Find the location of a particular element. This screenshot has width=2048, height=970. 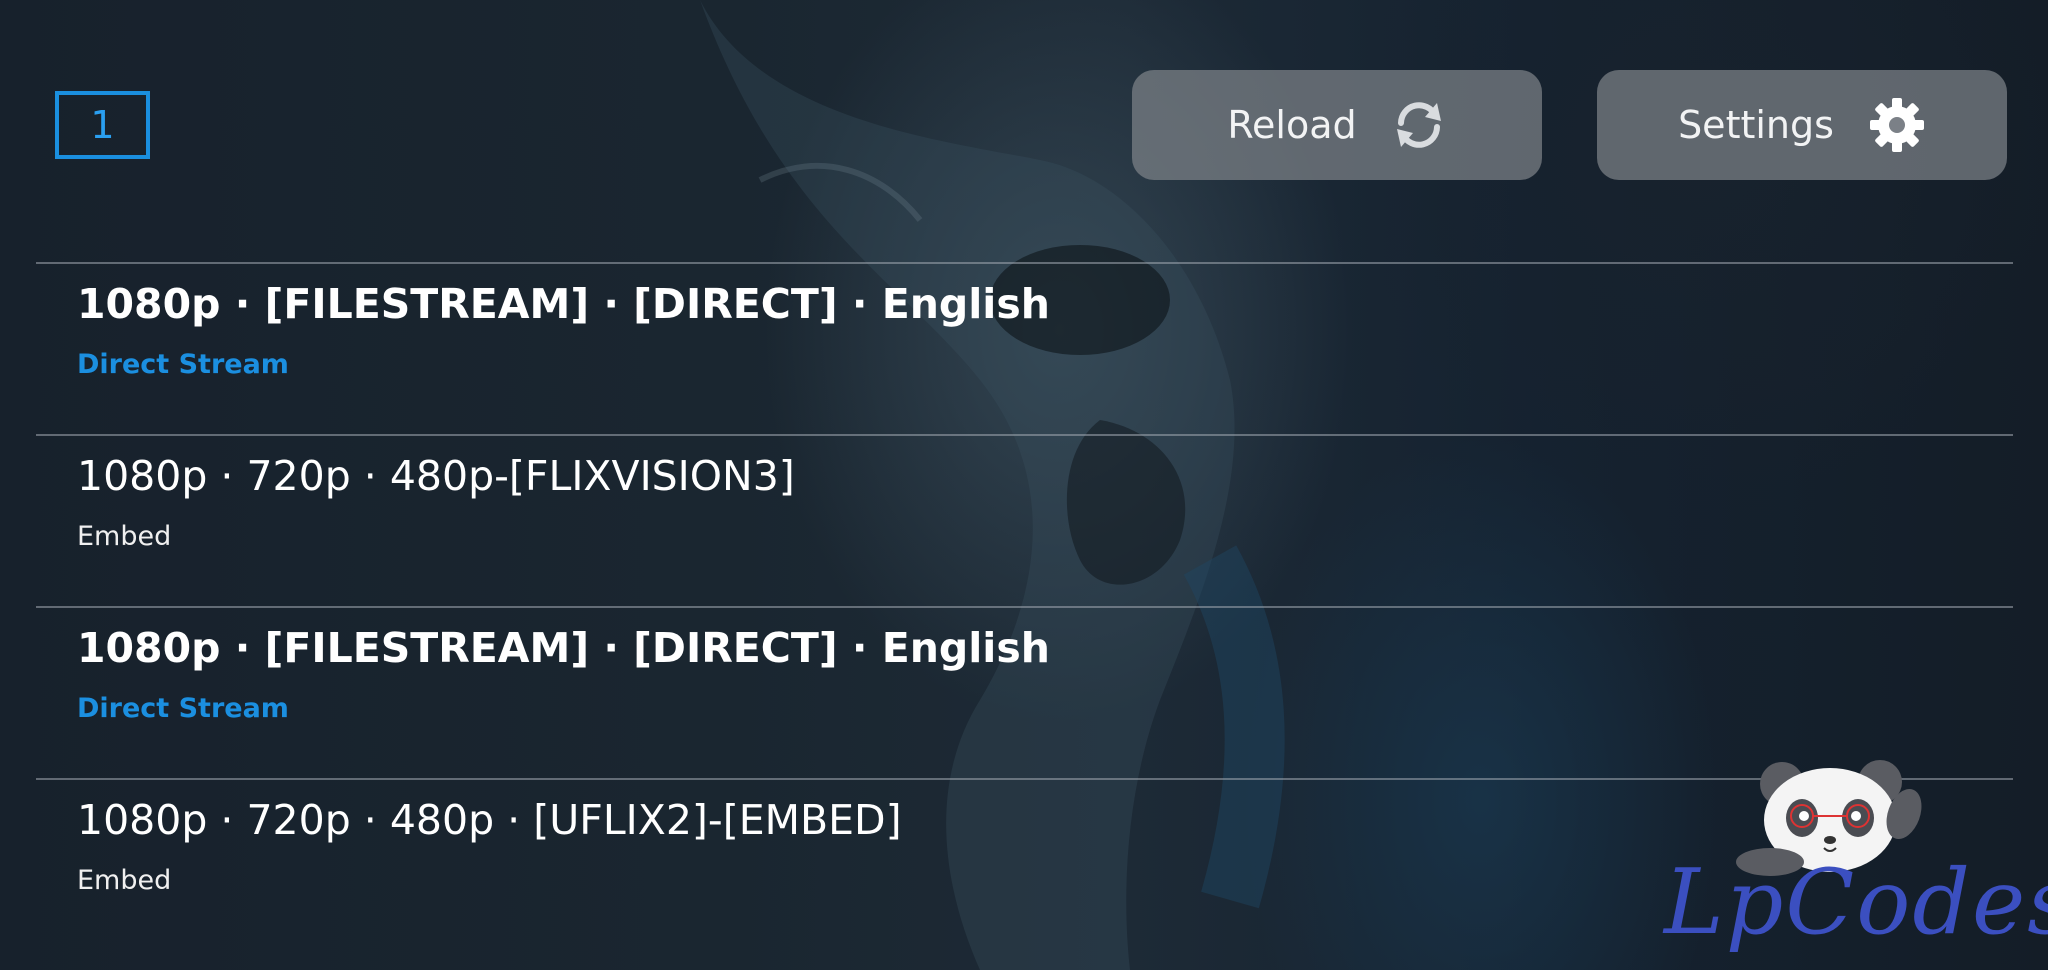

reload-button: Reload is located at coordinates (1337, 125).